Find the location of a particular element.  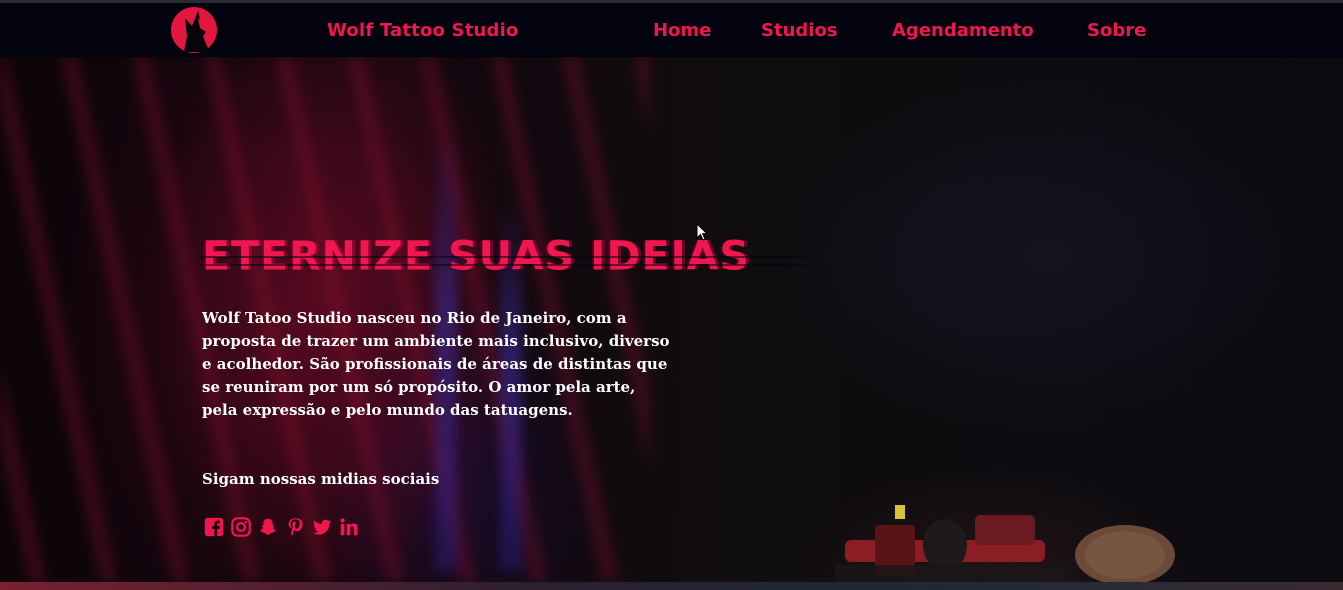

instagram-icon is located at coordinates (241, 527).